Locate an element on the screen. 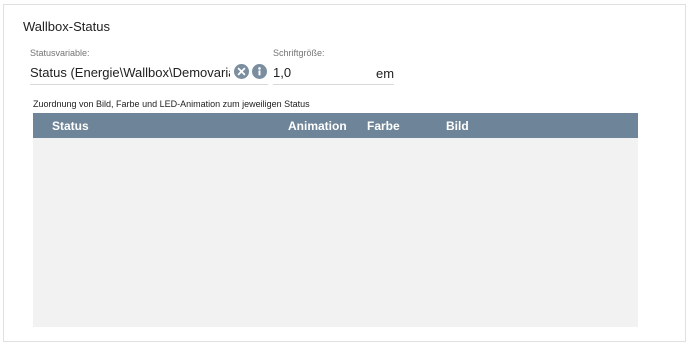 Image resolution: width=690 pixels, height=351 pixels. column-header-animation: Animation is located at coordinates (317, 126).